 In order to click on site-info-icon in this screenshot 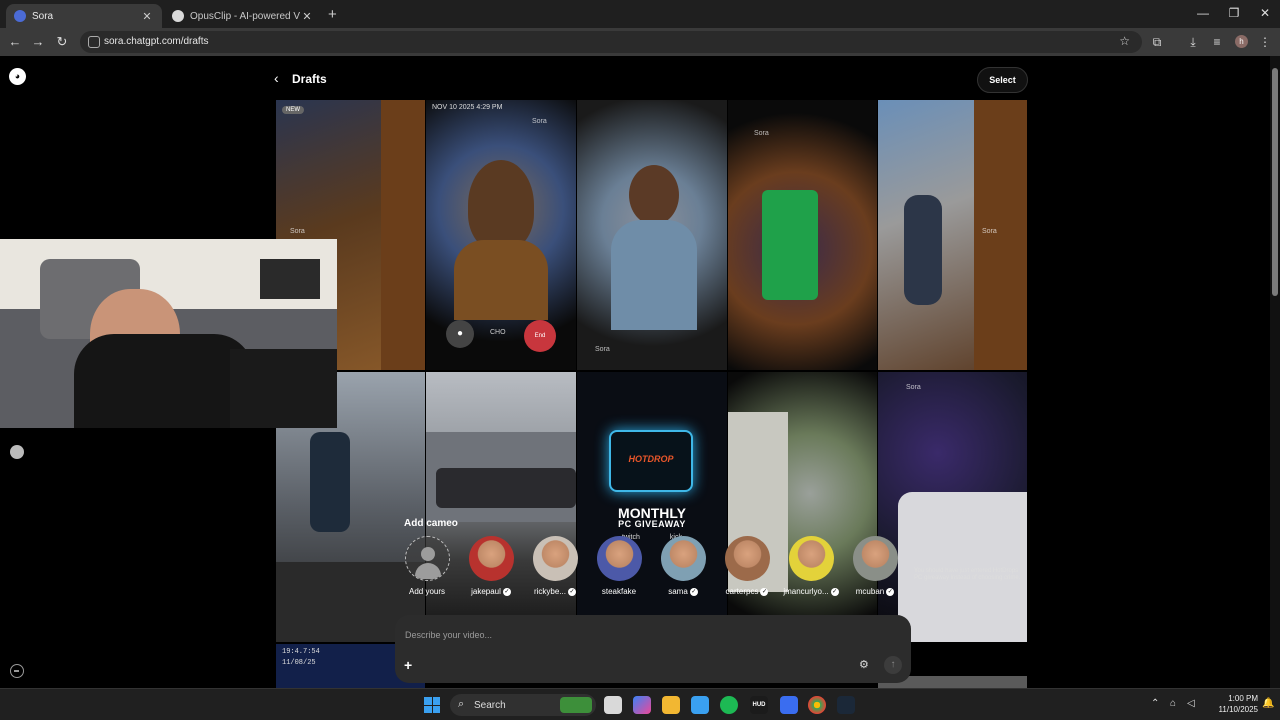, I will do `click(94, 42)`.